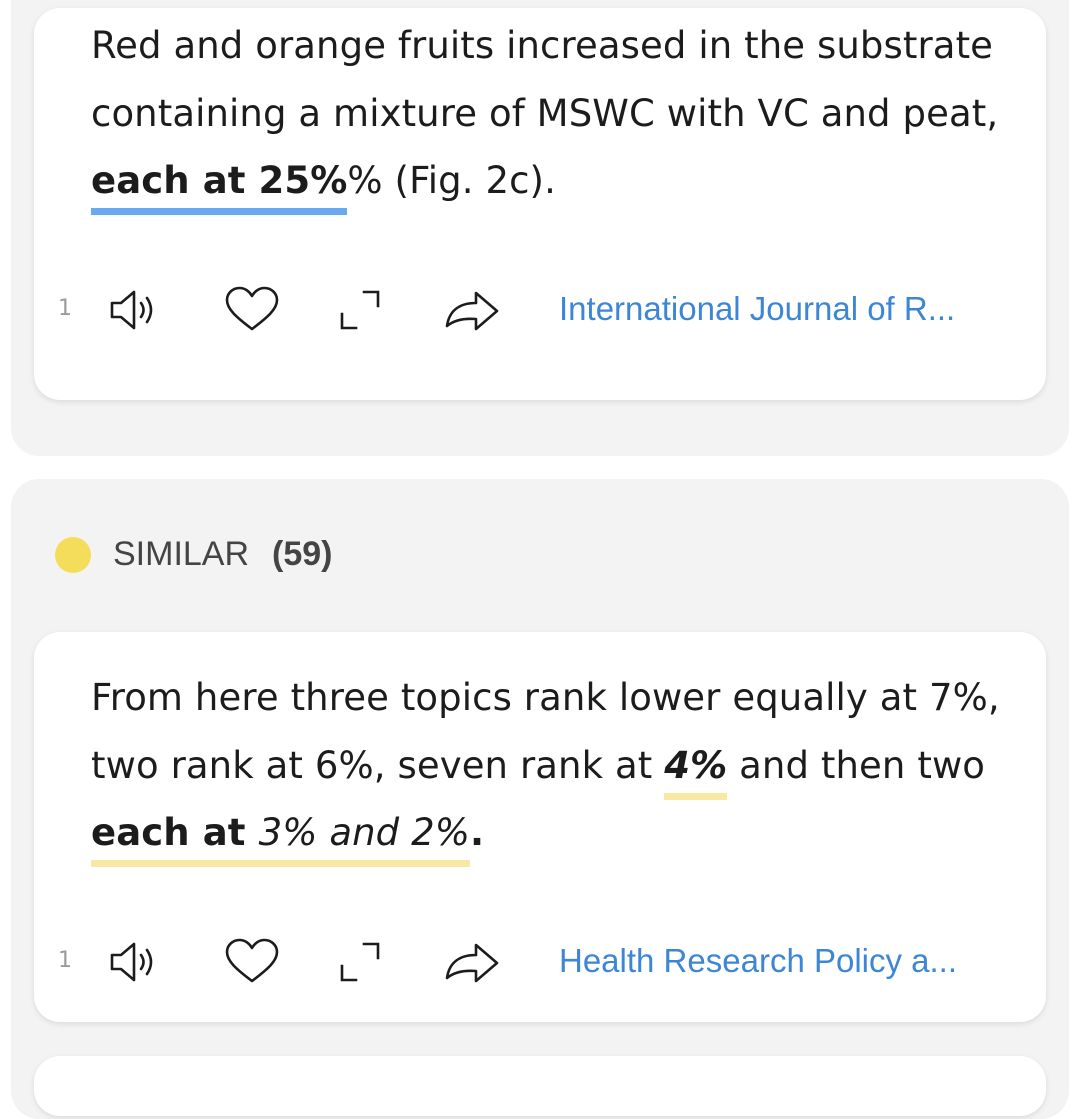  Describe the element at coordinates (302, 554) in the screenshot. I see `similar-count: (59)` at that location.